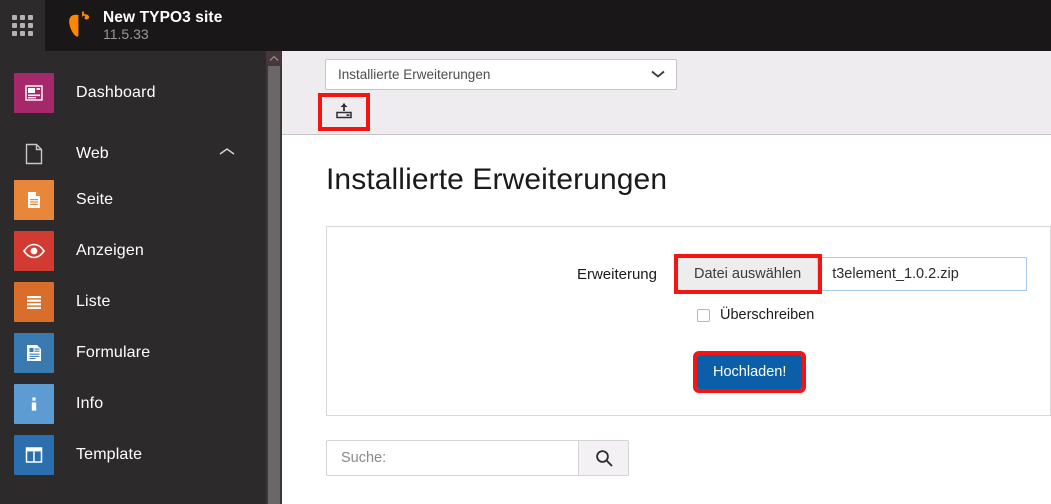 Image resolution: width=1051 pixels, height=504 pixels. What do you see at coordinates (616, 274) in the screenshot?
I see `extension-field-label: Erweiterung` at bounding box center [616, 274].